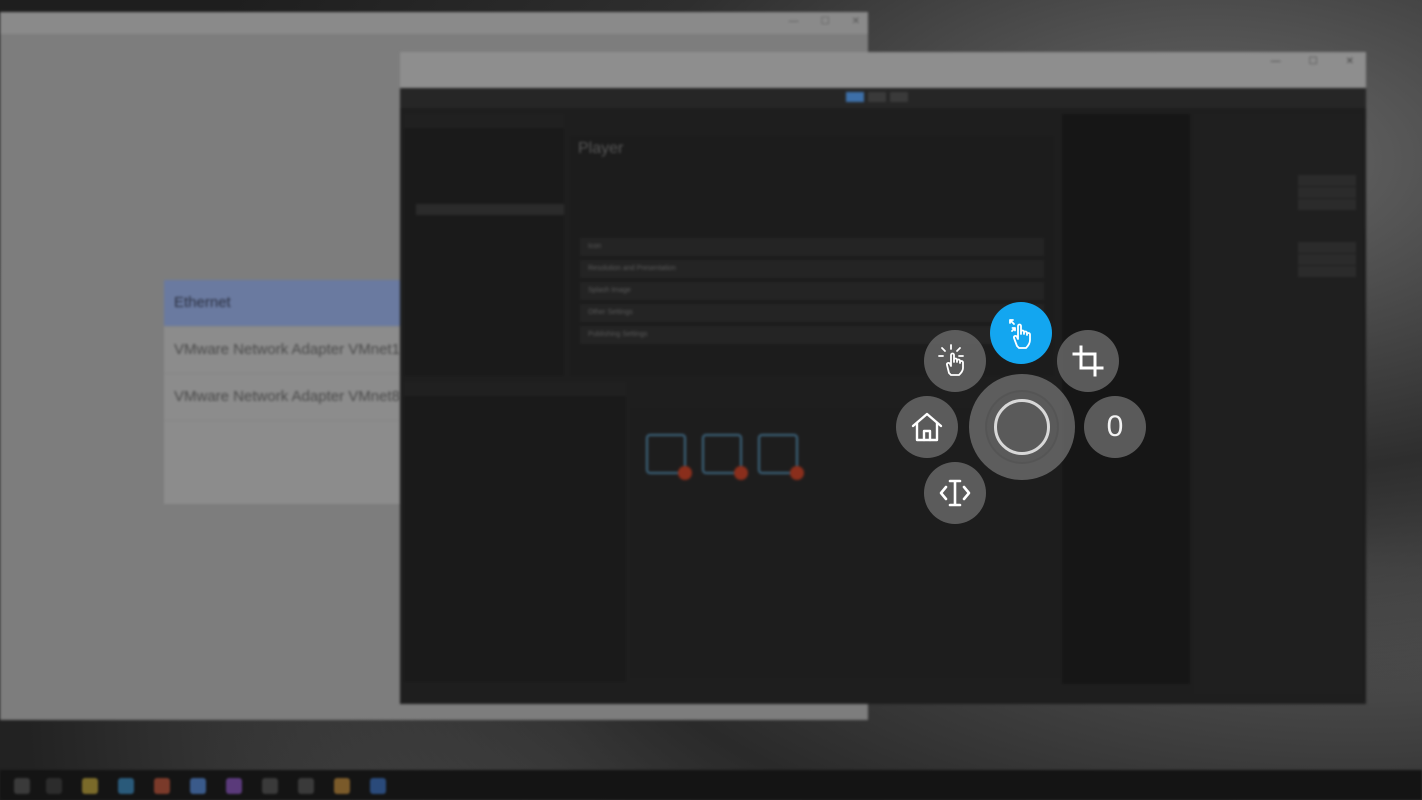 This screenshot has height=800, width=1422. Describe the element at coordinates (812, 247) in the screenshot. I see `section-icon: Icon` at that location.